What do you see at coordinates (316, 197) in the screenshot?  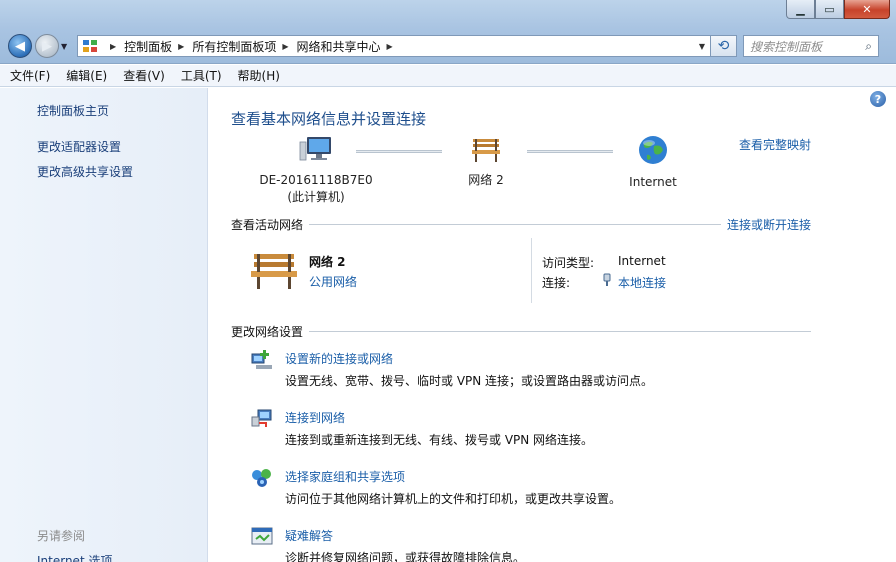 I see `computer-sub-label: (此计算机)` at bounding box center [316, 197].